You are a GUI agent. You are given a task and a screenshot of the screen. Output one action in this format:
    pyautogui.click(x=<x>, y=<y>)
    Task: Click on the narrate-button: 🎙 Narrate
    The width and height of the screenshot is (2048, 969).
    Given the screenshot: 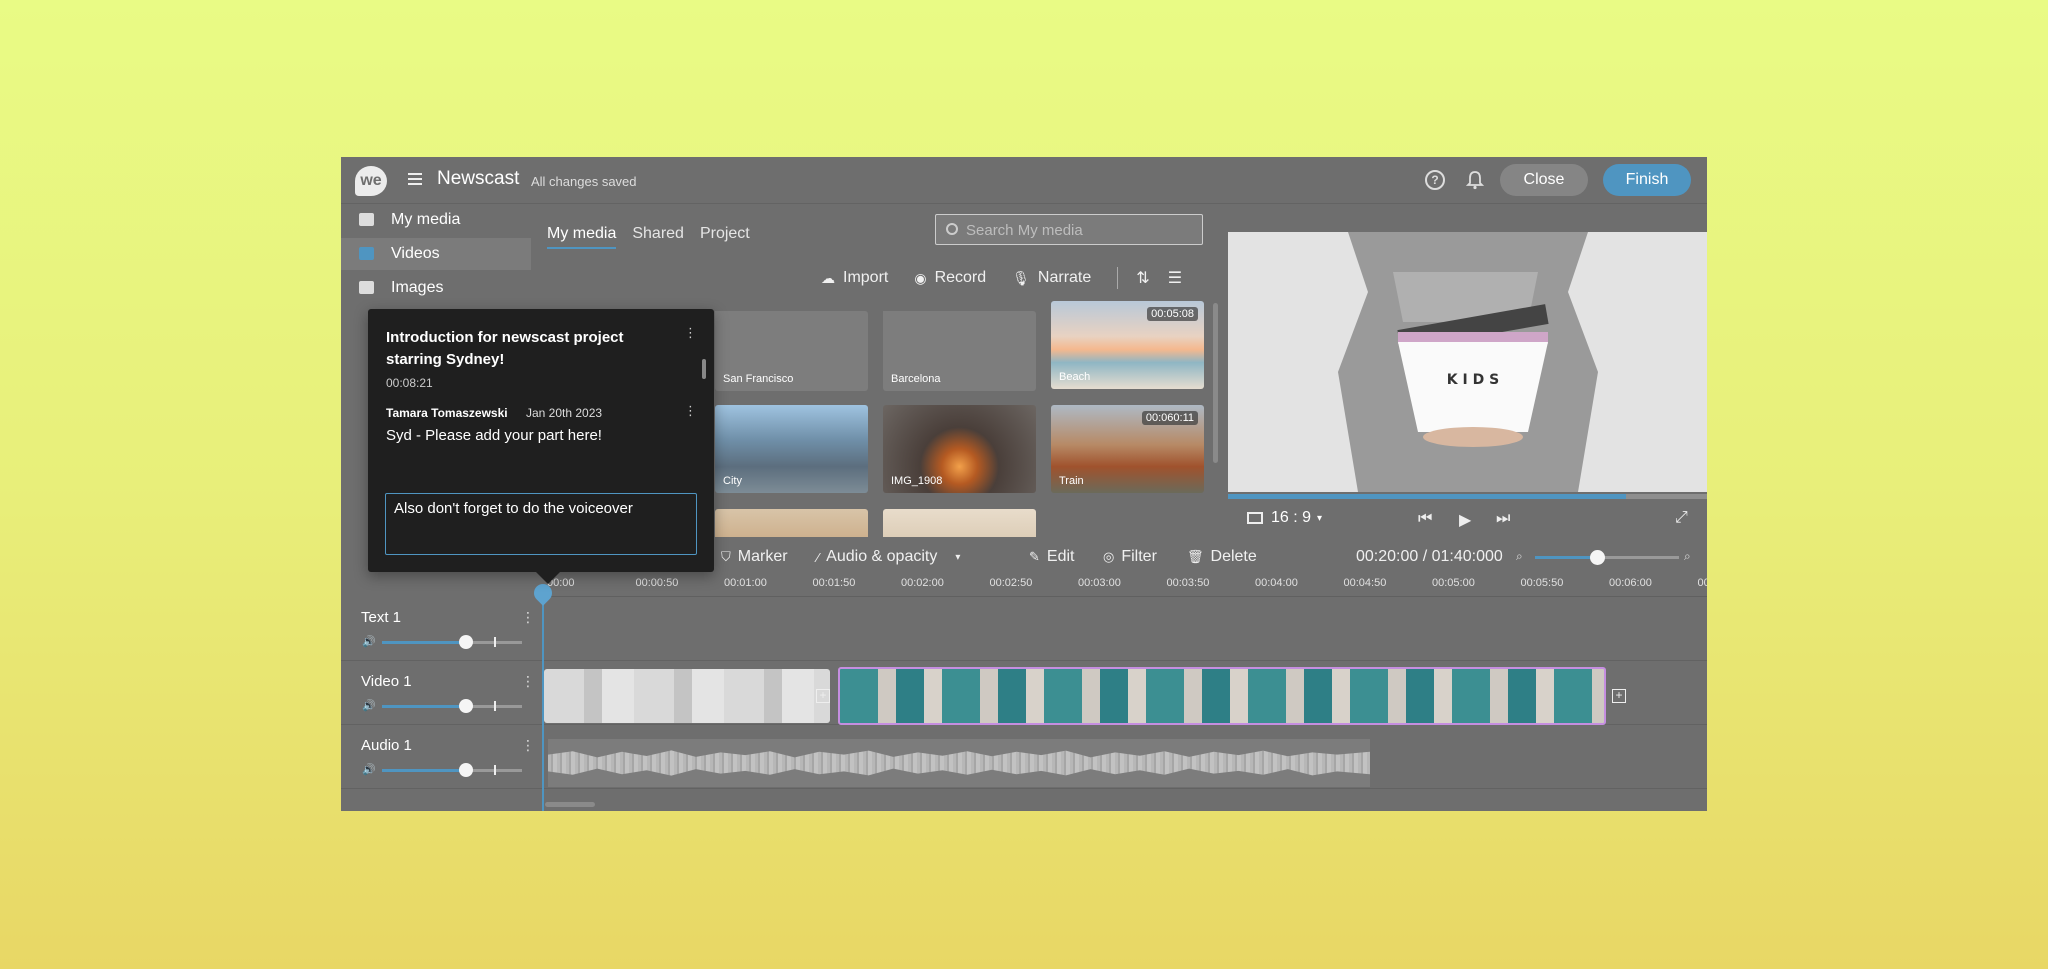 What is the action you would take?
    pyautogui.click(x=1051, y=278)
    